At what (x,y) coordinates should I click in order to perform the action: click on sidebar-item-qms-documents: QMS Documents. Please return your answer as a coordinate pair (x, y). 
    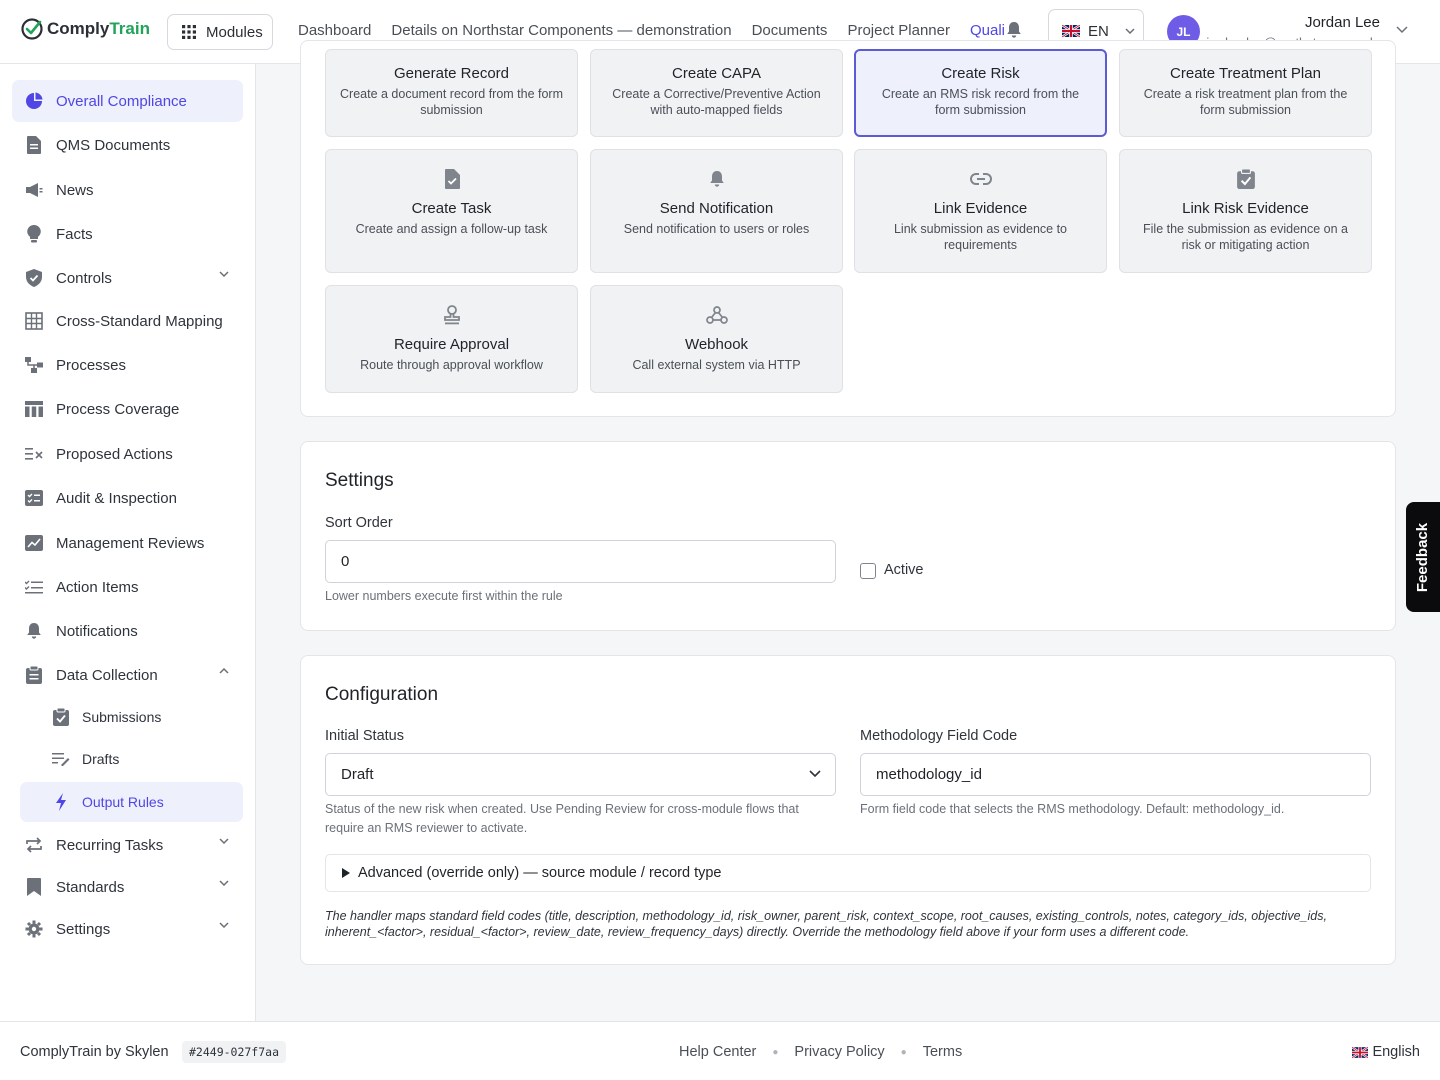
    Looking at the image, I should click on (127, 145).